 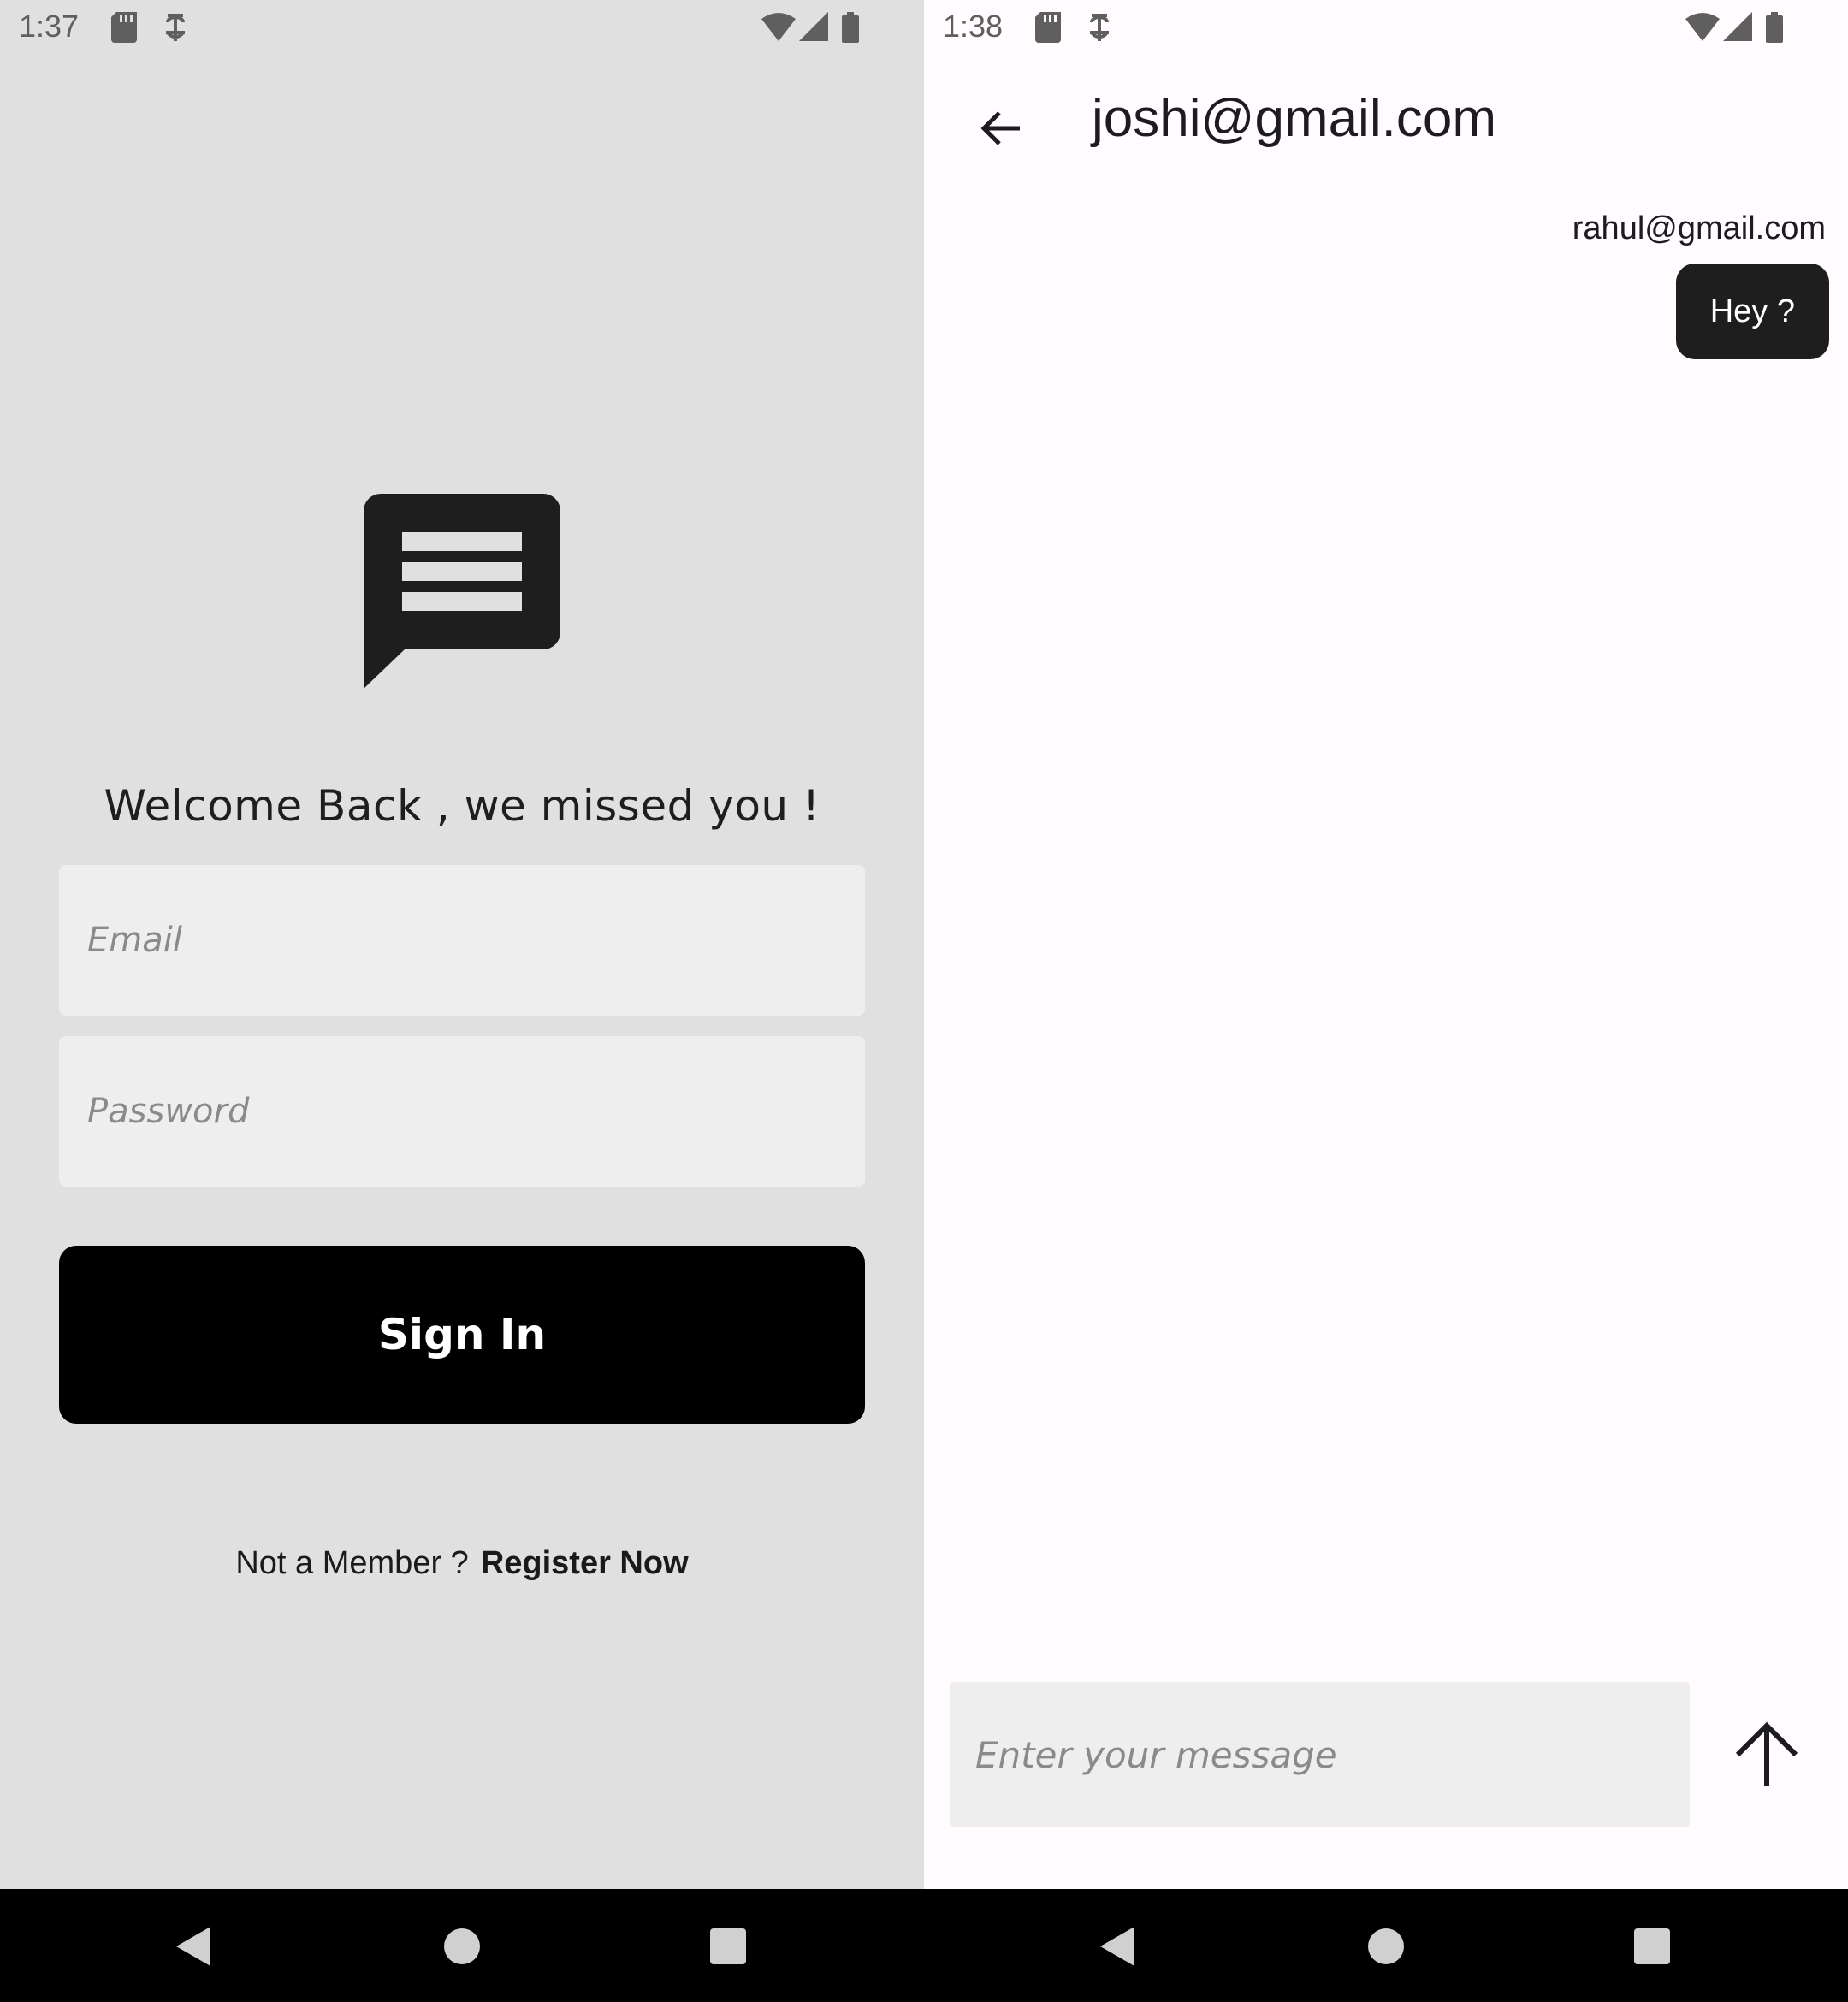 I want to click on back-button, so click(x=1001, y=128).